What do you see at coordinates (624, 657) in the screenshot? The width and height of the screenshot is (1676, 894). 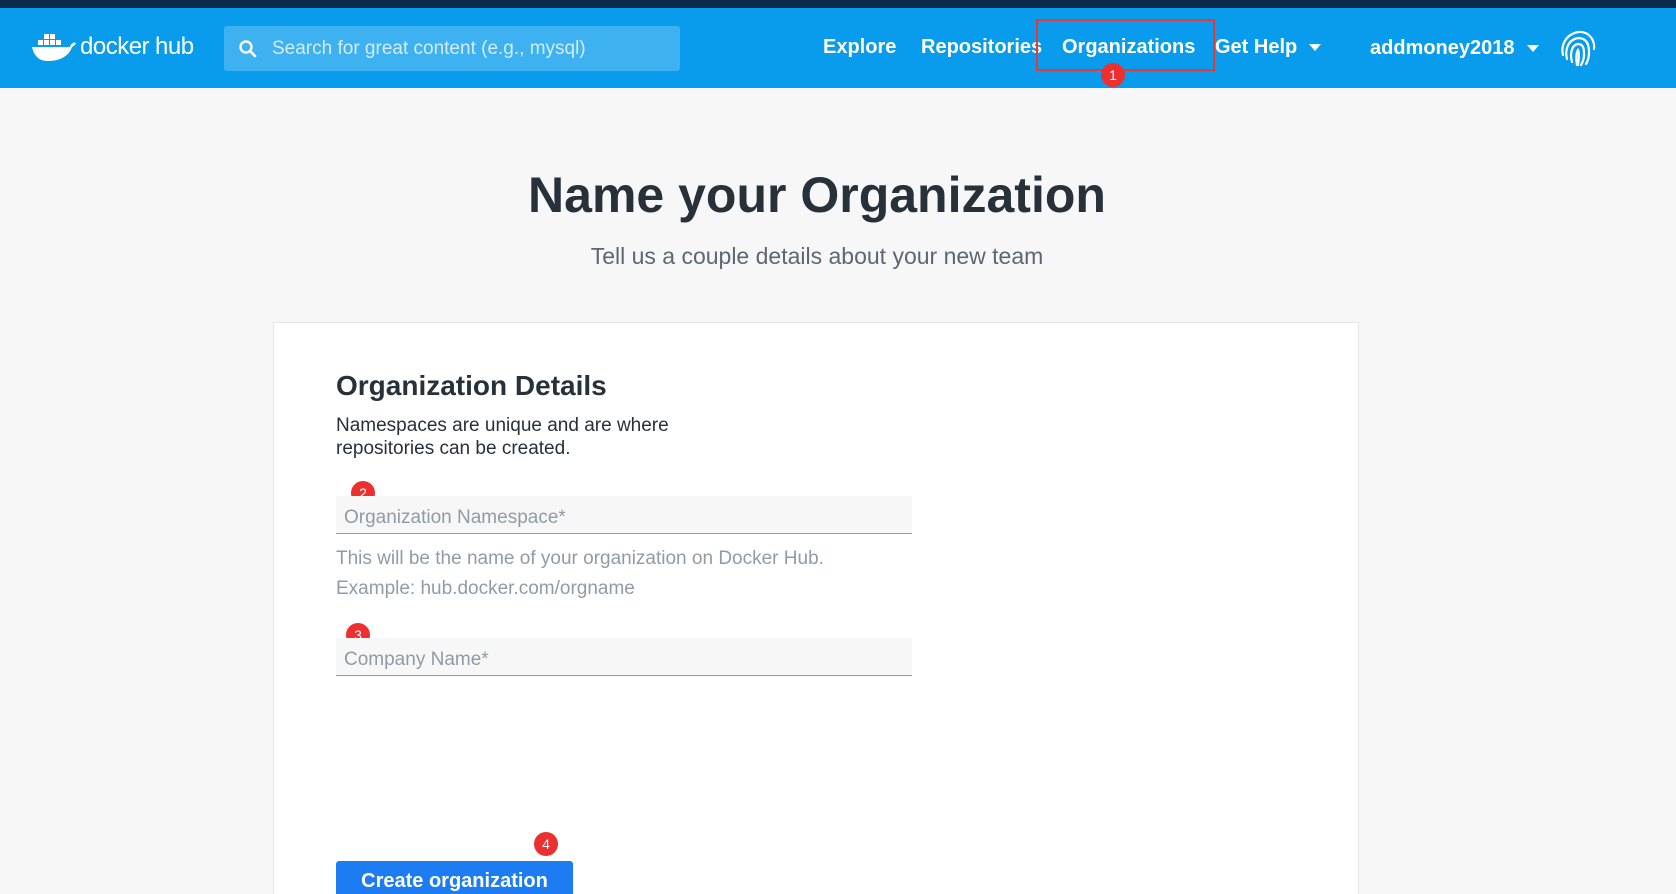 I see `company-name-field` at bounding box center [624, 657].